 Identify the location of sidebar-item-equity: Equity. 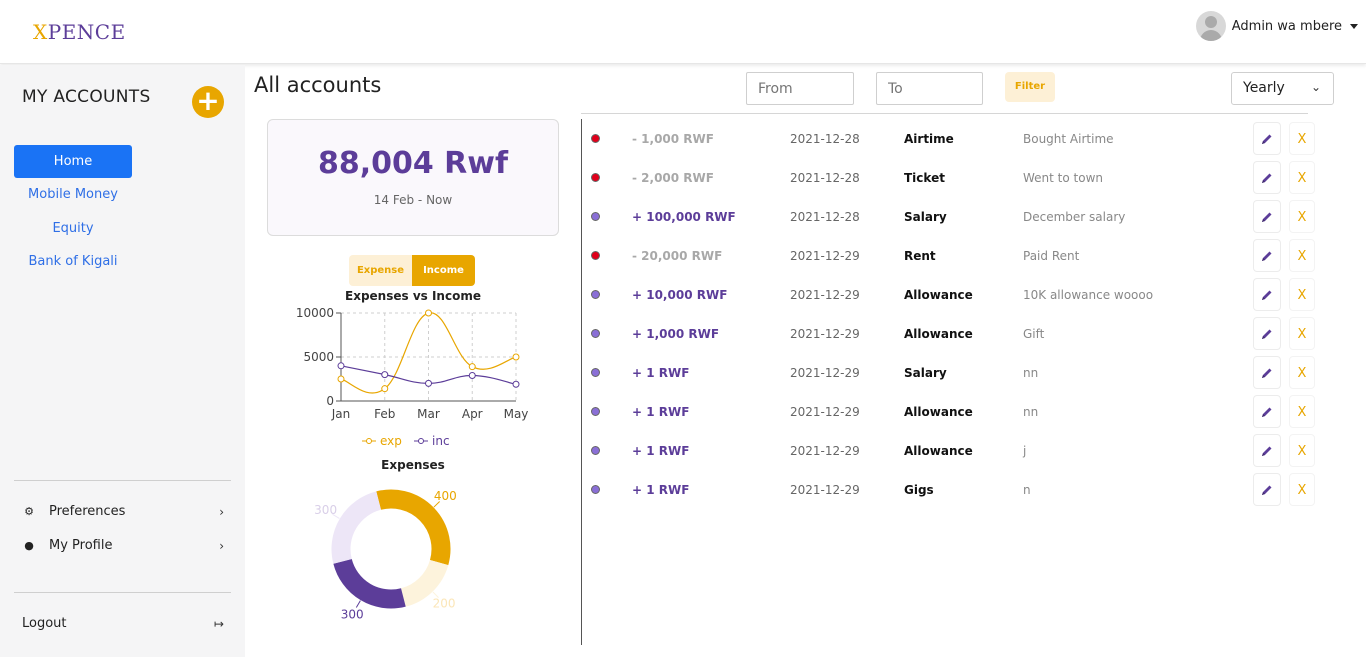
(73, 229).